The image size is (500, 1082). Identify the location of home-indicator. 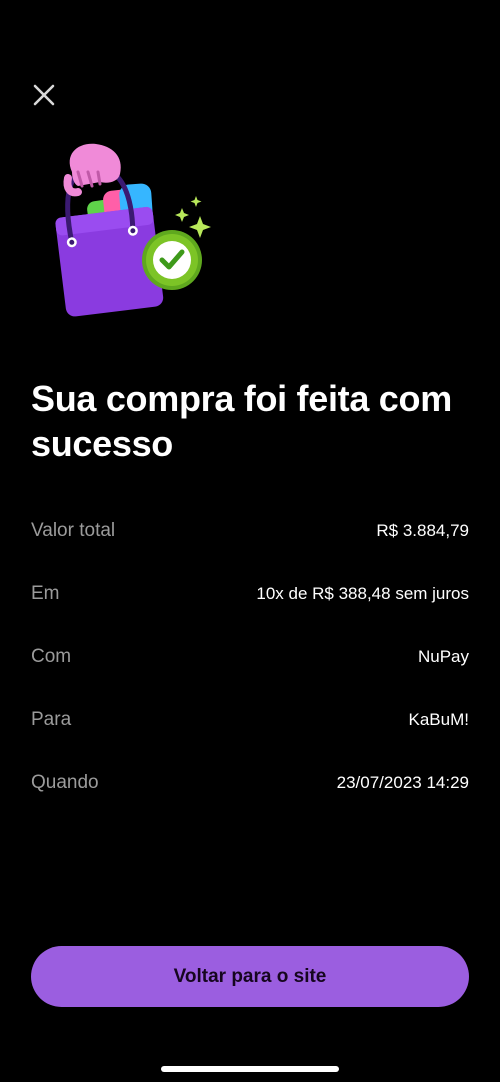
(250, 1069).